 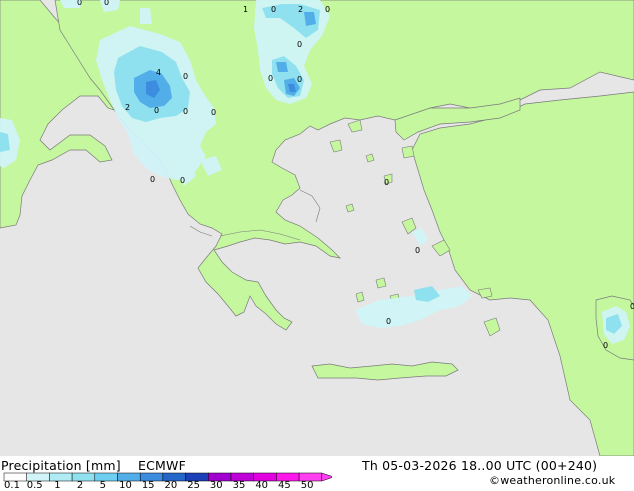 What do you see at coordinates (480, 465) in the screenshot?
I see `valid-time: Th 05-03-2026 18..00 UTC (00+240)` at bounding box center [480, 465].